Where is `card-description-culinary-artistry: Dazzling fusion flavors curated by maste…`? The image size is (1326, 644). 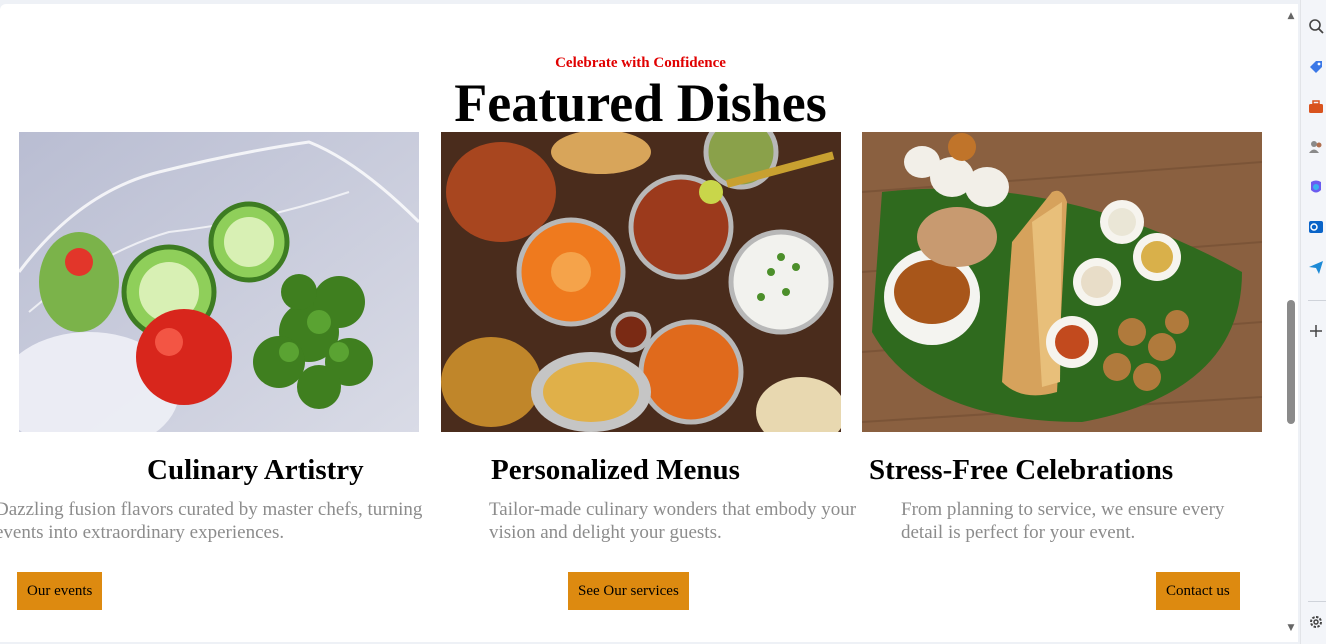 card-description-culinary-artistry: Dazzling fusion flavors curated by maste… is located at coordinates (211, 521).